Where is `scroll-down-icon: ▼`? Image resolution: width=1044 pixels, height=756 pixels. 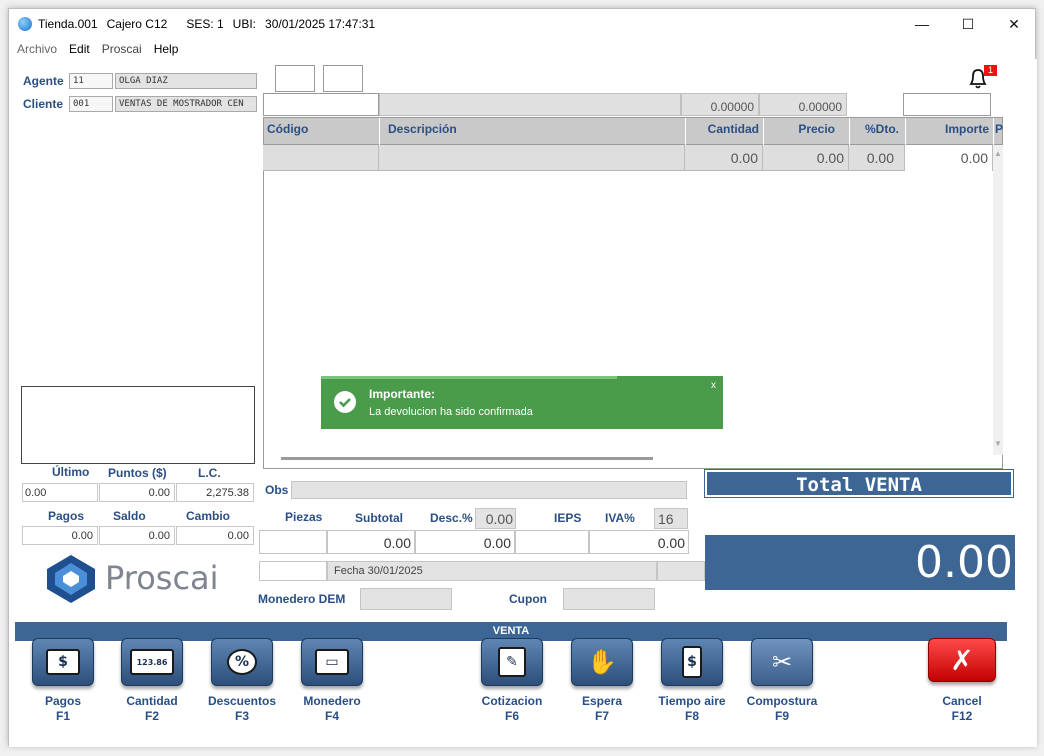 scroll-down-icon: ▼ is located at coordinates (998, 443).